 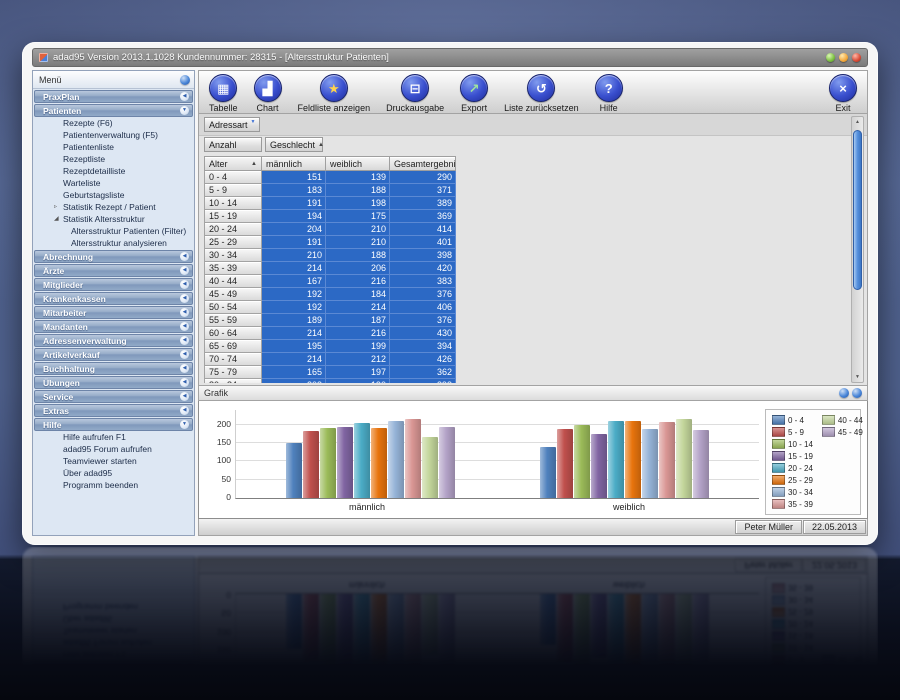 I want to click on cell-5-9-maennlich: 183, so click(x=294, y=190).